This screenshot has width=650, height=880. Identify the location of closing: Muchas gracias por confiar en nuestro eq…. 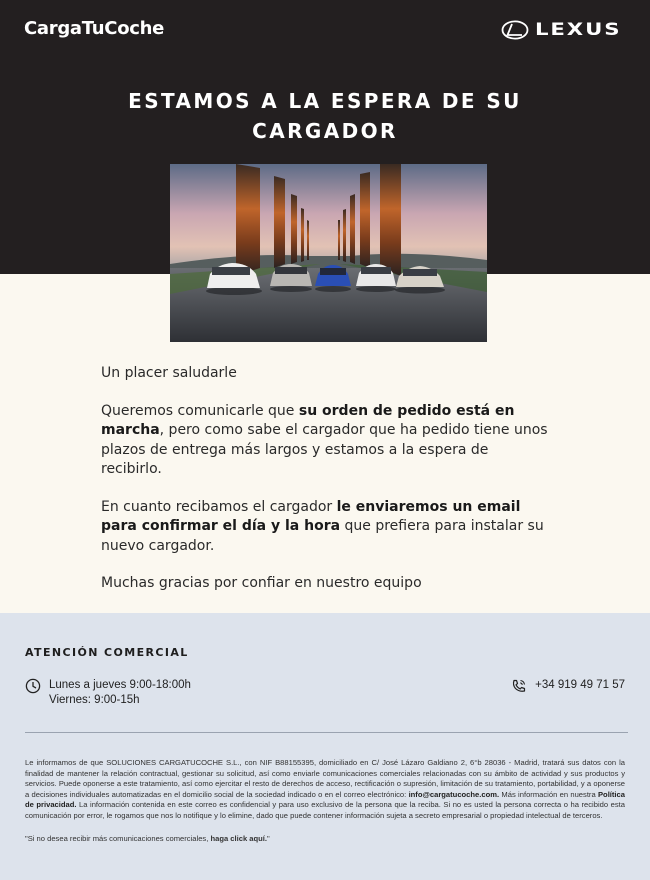
(261, 583).